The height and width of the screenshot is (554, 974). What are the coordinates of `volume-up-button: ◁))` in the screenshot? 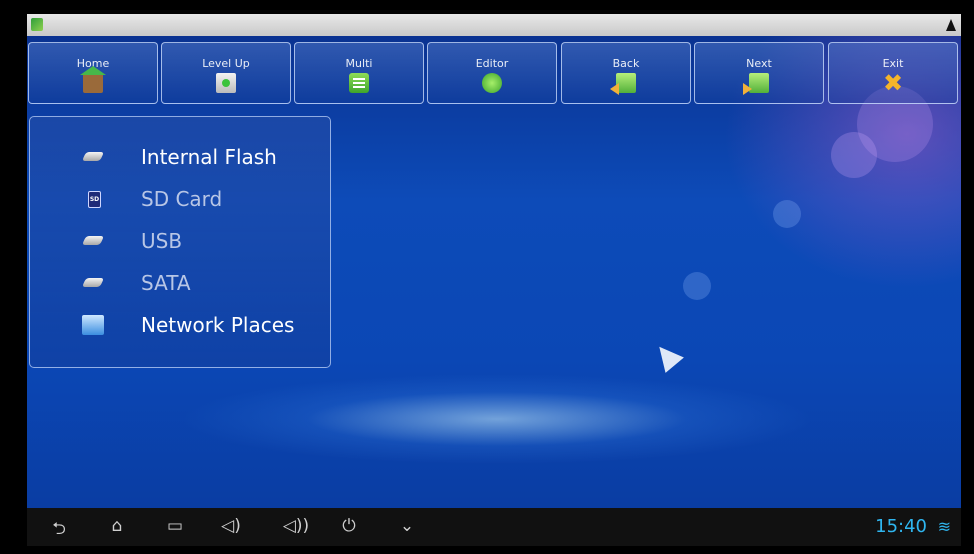 It's located at (296, 526).